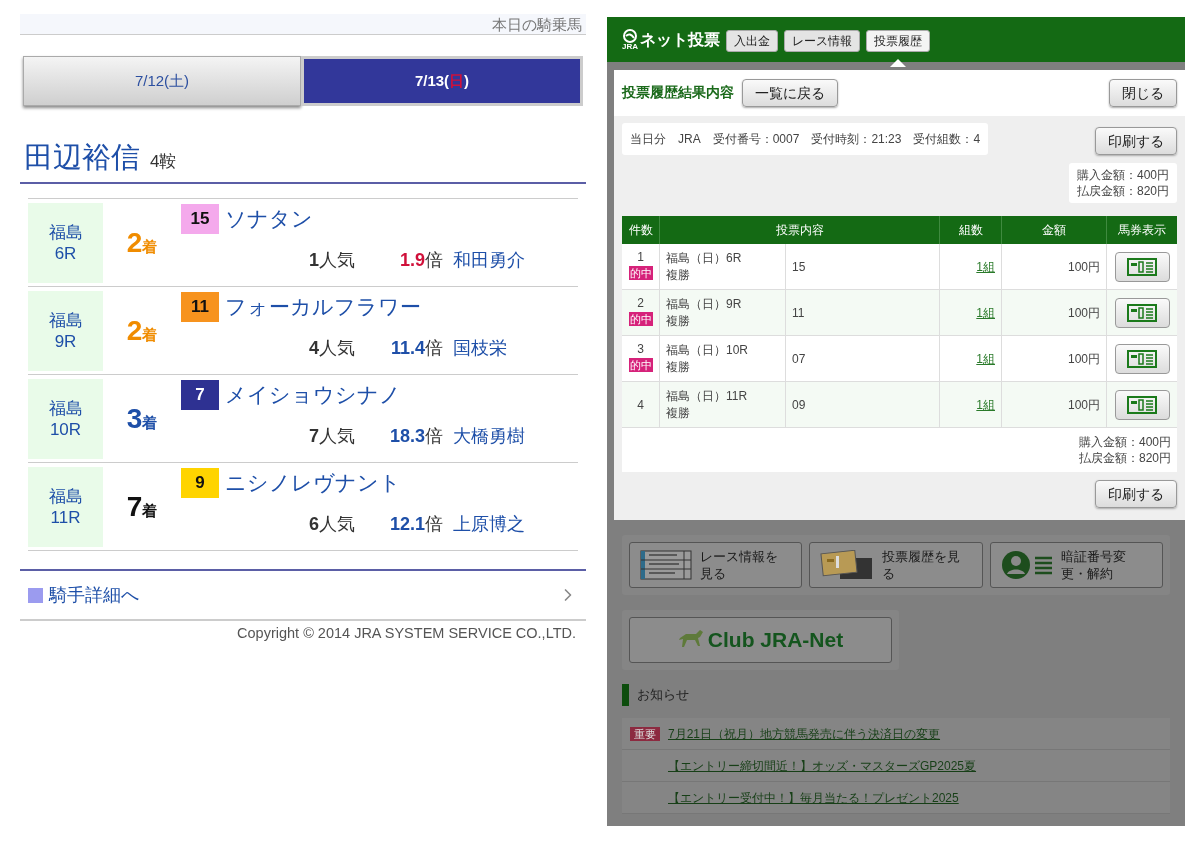  Describe the element at coordinates (630, 35) in the screenshot. I see `logo-mark-icon` at that location.